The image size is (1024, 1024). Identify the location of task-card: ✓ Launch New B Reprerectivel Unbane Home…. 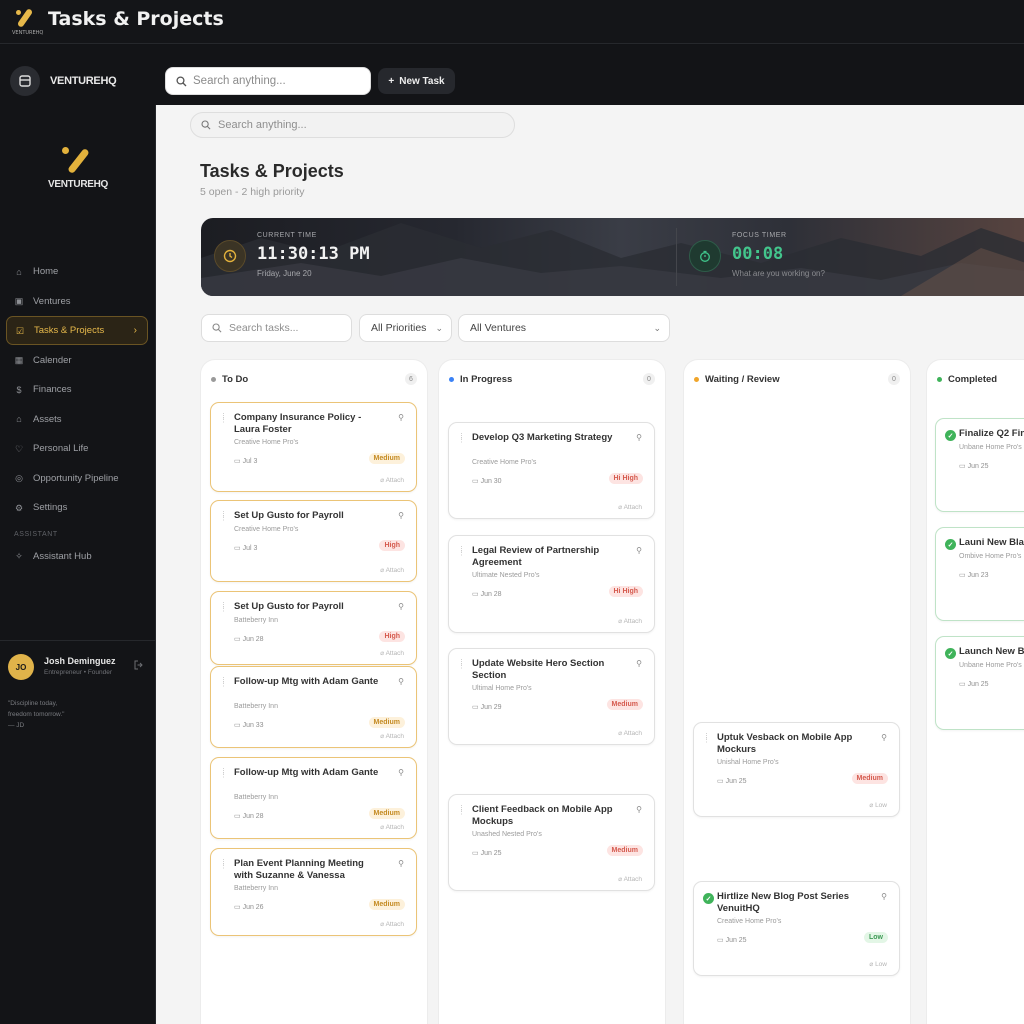
(979, 683).